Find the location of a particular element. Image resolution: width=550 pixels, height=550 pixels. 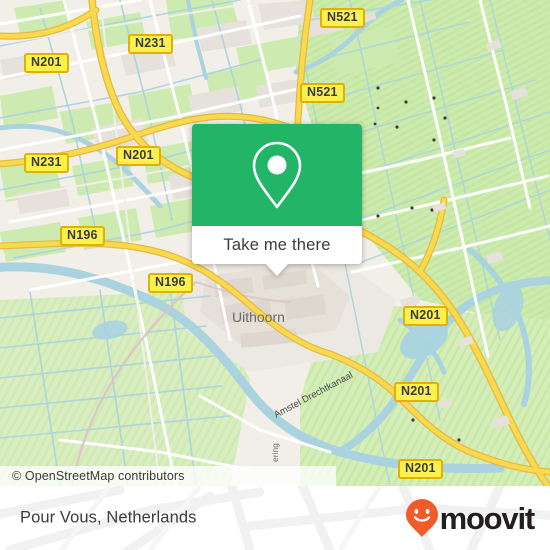

callout-header is located at coordinates (277, 175).